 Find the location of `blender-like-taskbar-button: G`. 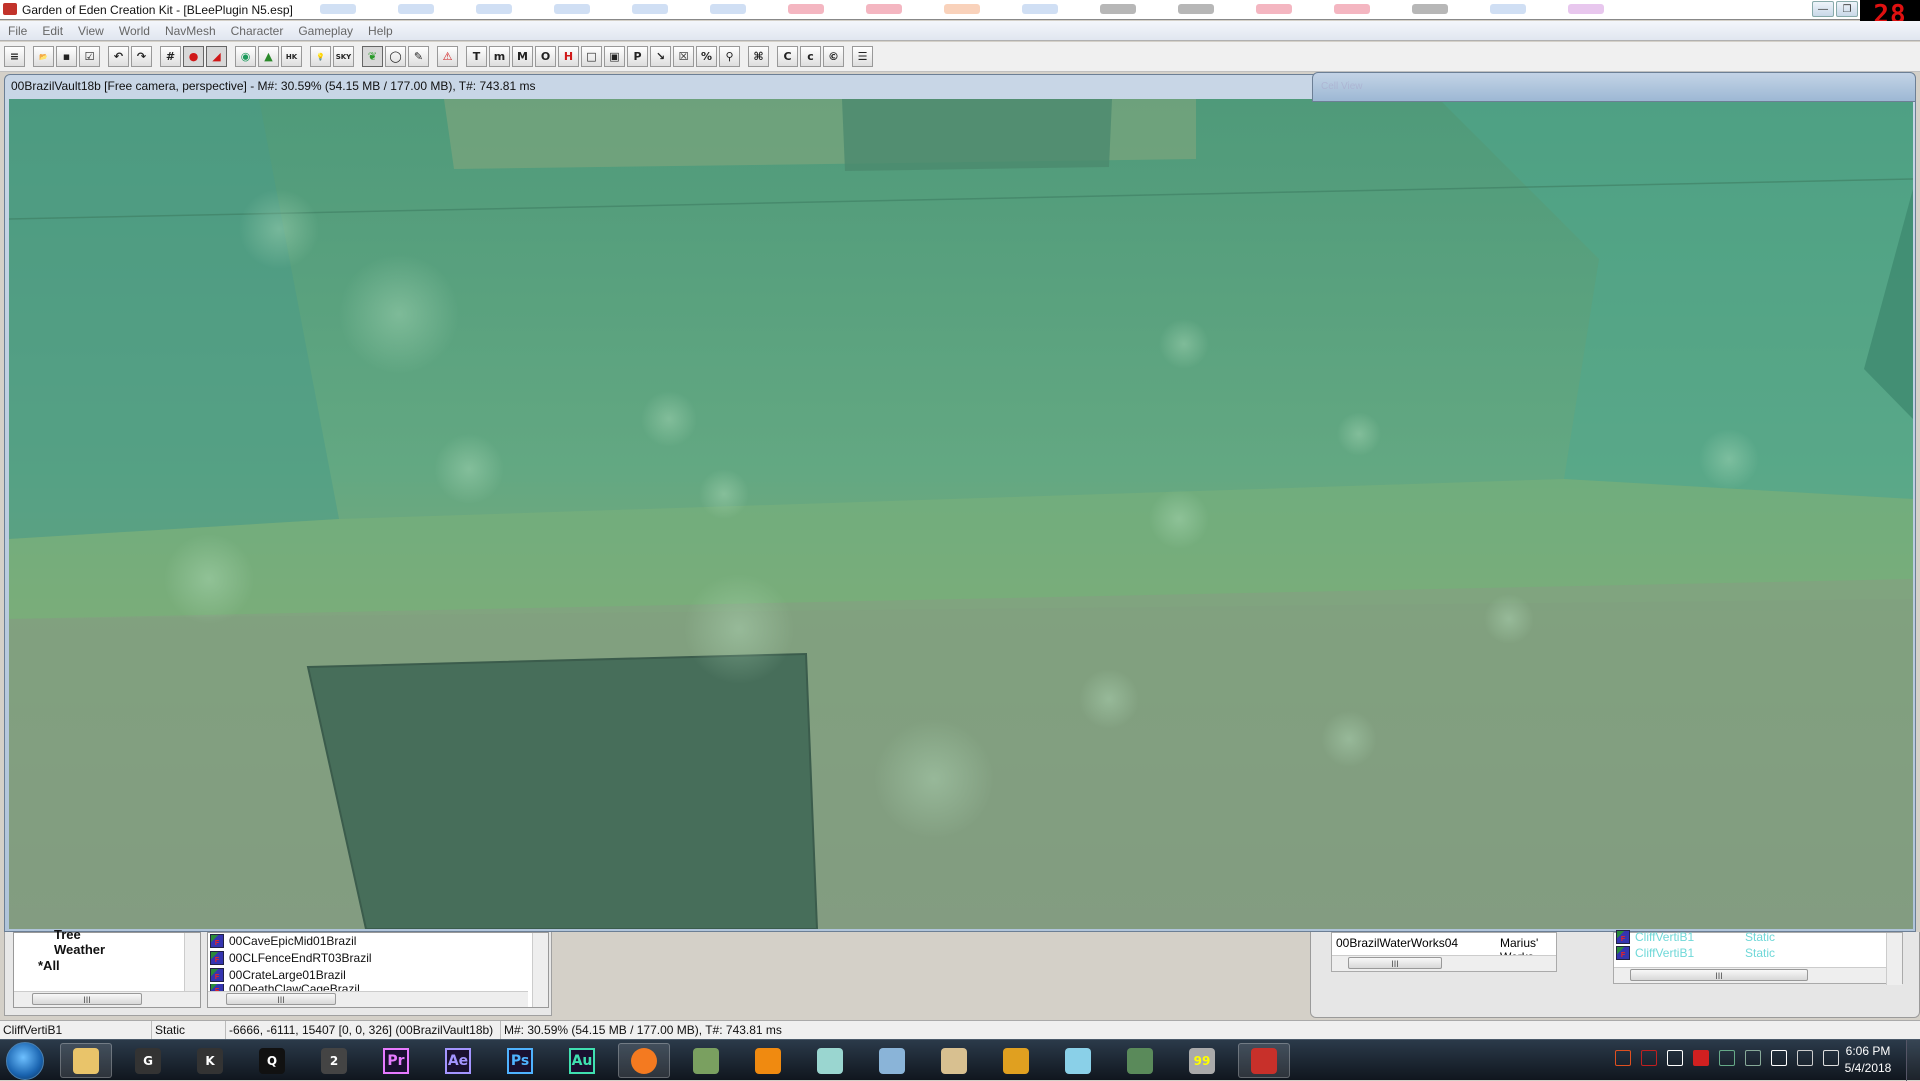

blender-like-taskbar-button: G is located at coordinates (148, 1060).